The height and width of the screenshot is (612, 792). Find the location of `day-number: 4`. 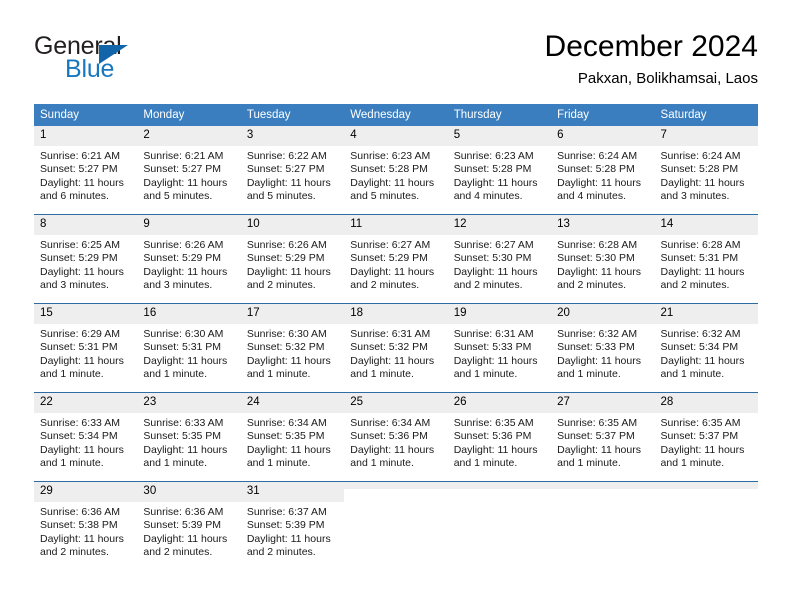

day-number: 4 is located at coordinates (396, 136).